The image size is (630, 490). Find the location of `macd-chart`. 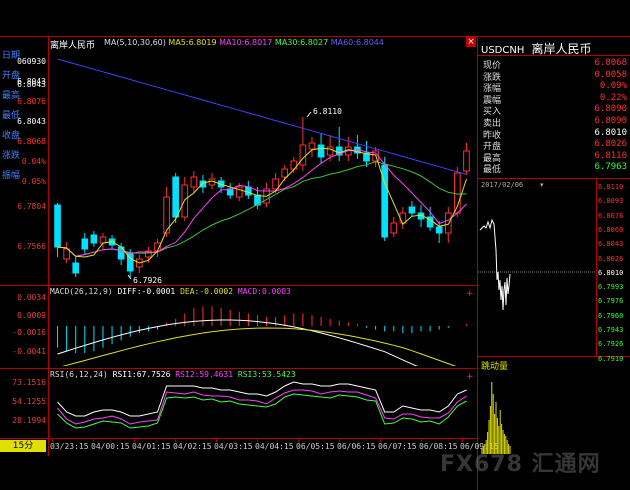

macd-chart is located at coordinates (262, 336).